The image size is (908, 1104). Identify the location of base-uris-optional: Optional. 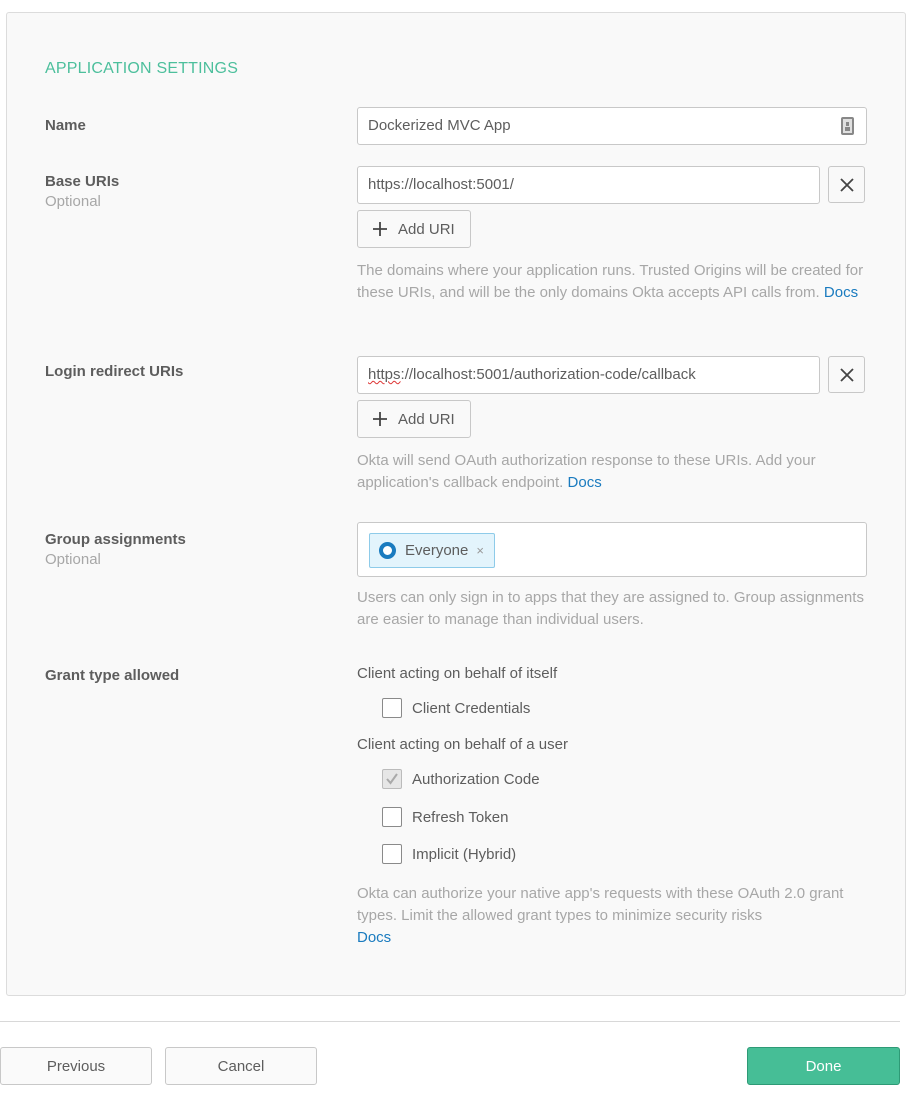
(73, 201).